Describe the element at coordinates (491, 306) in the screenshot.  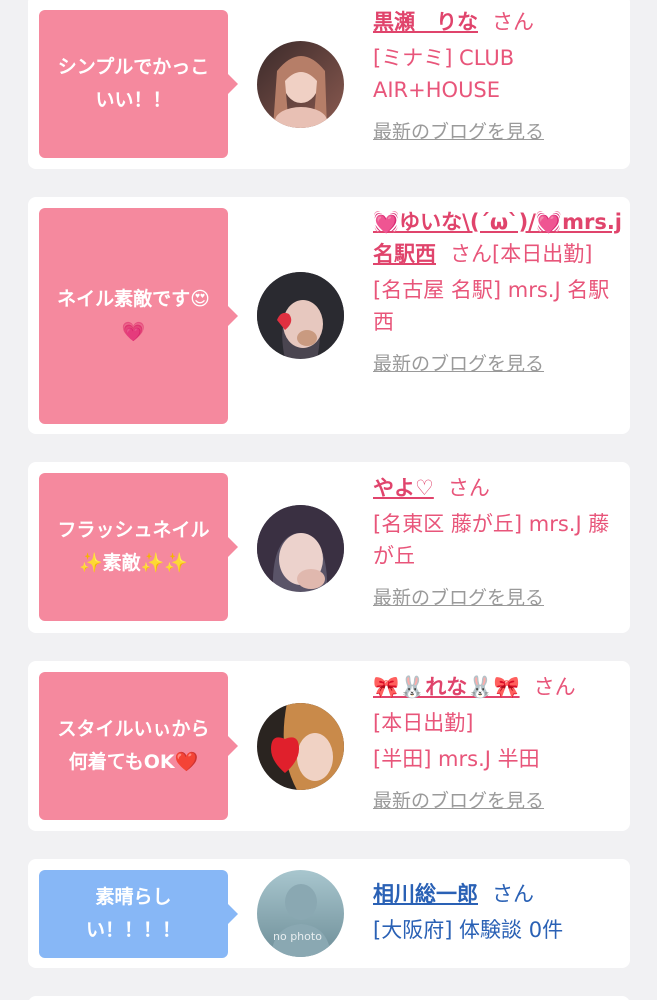
I see `shop-name: [名古屋 名駅] mrs.J 名駅西` at that location.